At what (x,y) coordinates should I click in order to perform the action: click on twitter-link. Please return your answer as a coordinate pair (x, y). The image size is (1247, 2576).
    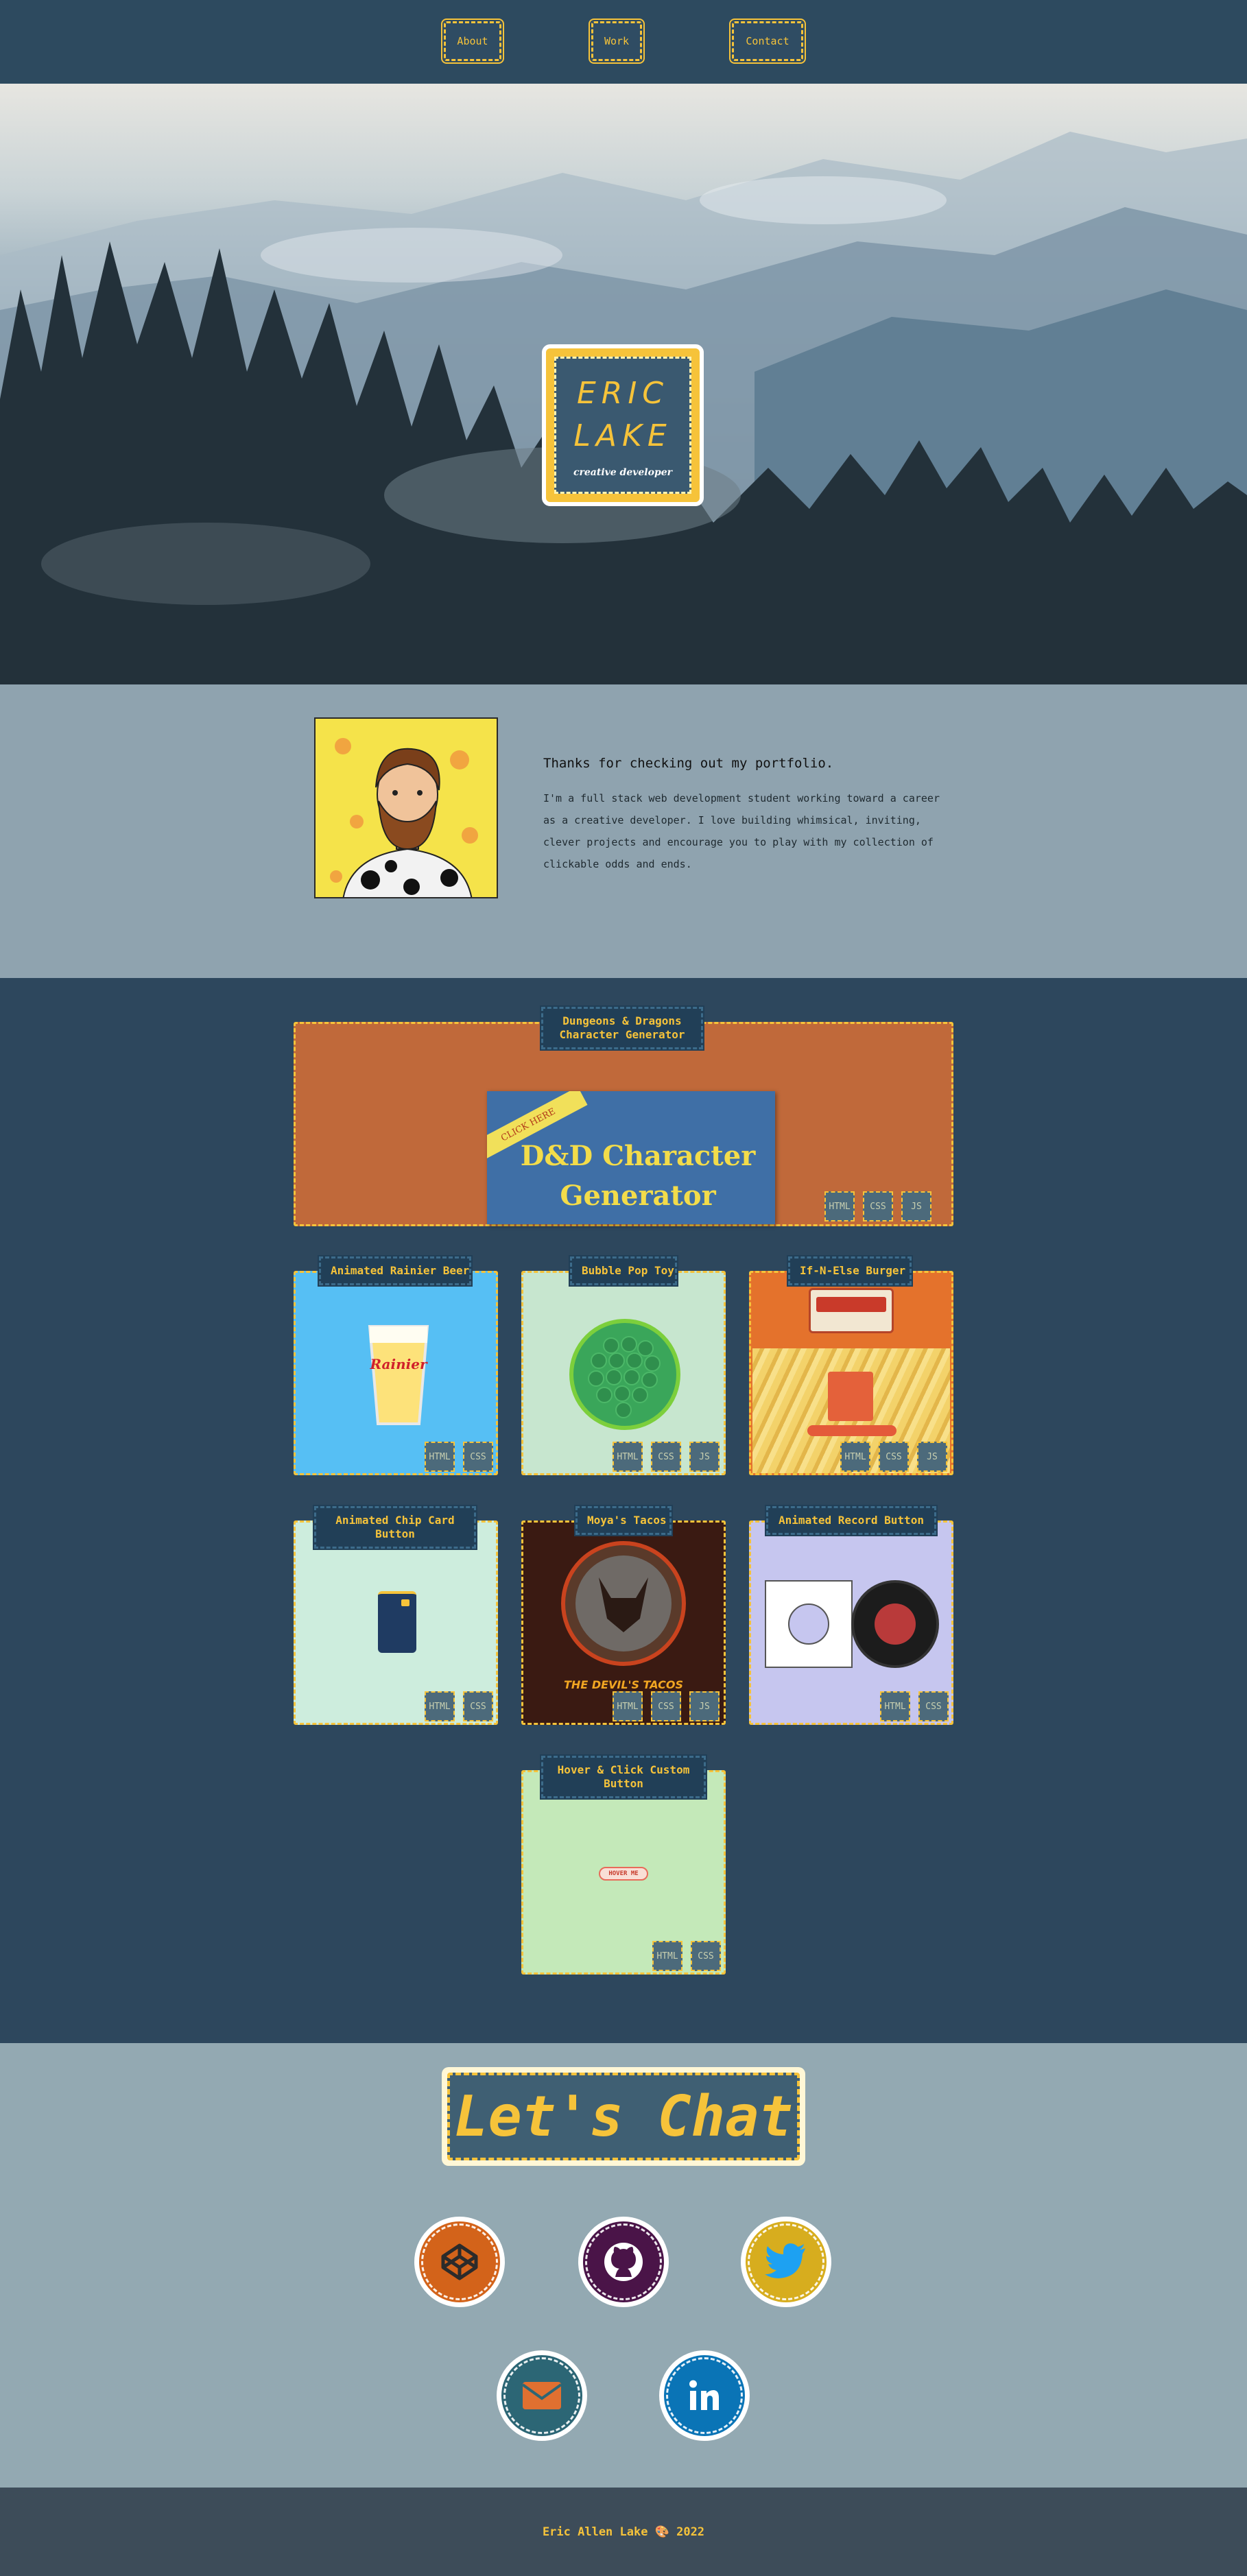
    Looking at the image, I should click on (786, 2262).